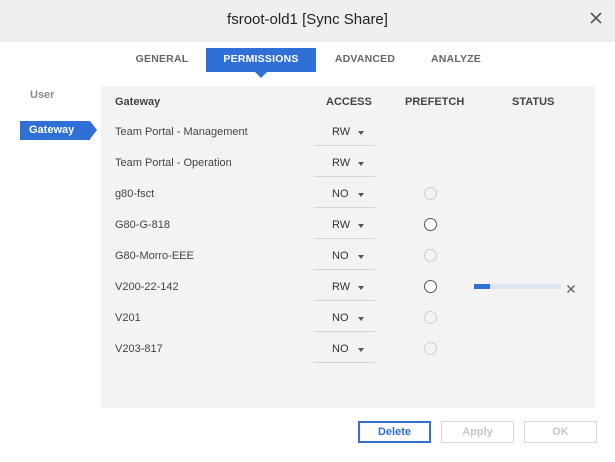 The width and height of the screenshot is (615, 462). I want to click on gateway-name: V200-22-142, so click(147, 287).